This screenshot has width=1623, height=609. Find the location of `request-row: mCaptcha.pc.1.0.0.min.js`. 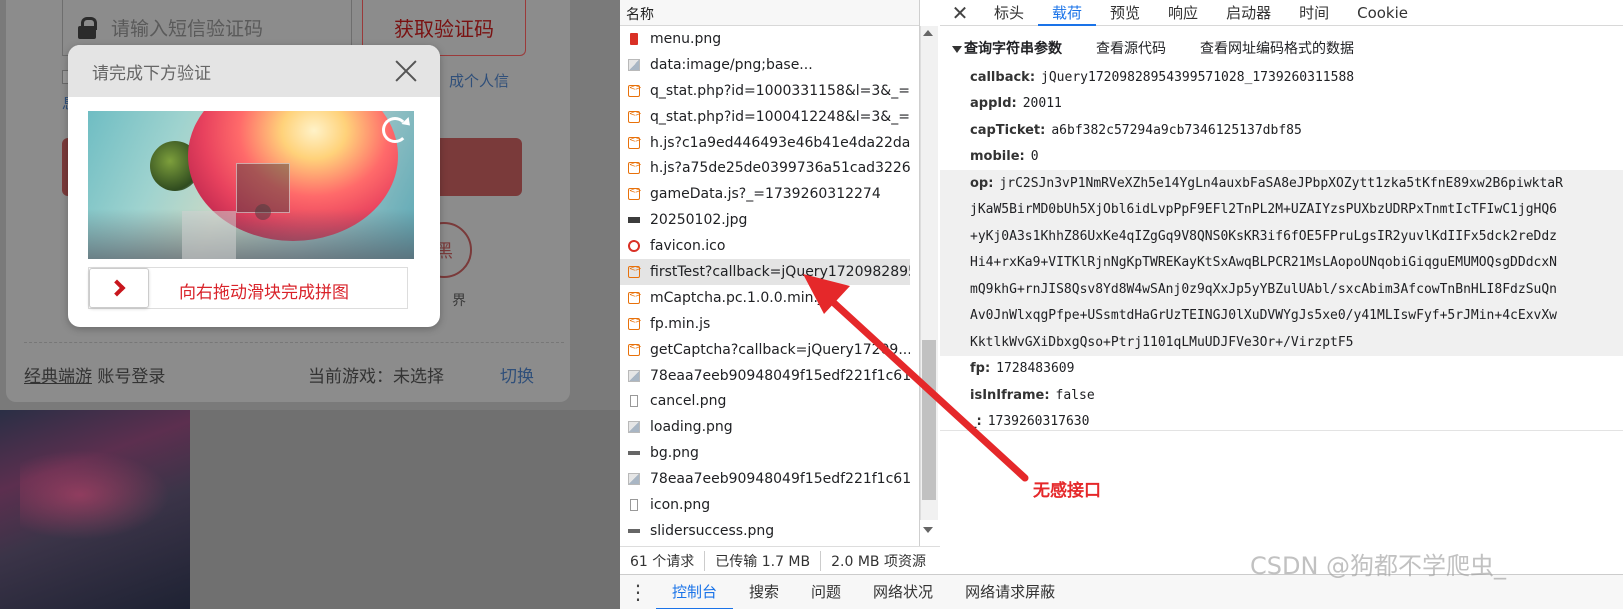

request-row: mCaptcha.pc.1.0.0.min.js is located at coordinates (765, 298).